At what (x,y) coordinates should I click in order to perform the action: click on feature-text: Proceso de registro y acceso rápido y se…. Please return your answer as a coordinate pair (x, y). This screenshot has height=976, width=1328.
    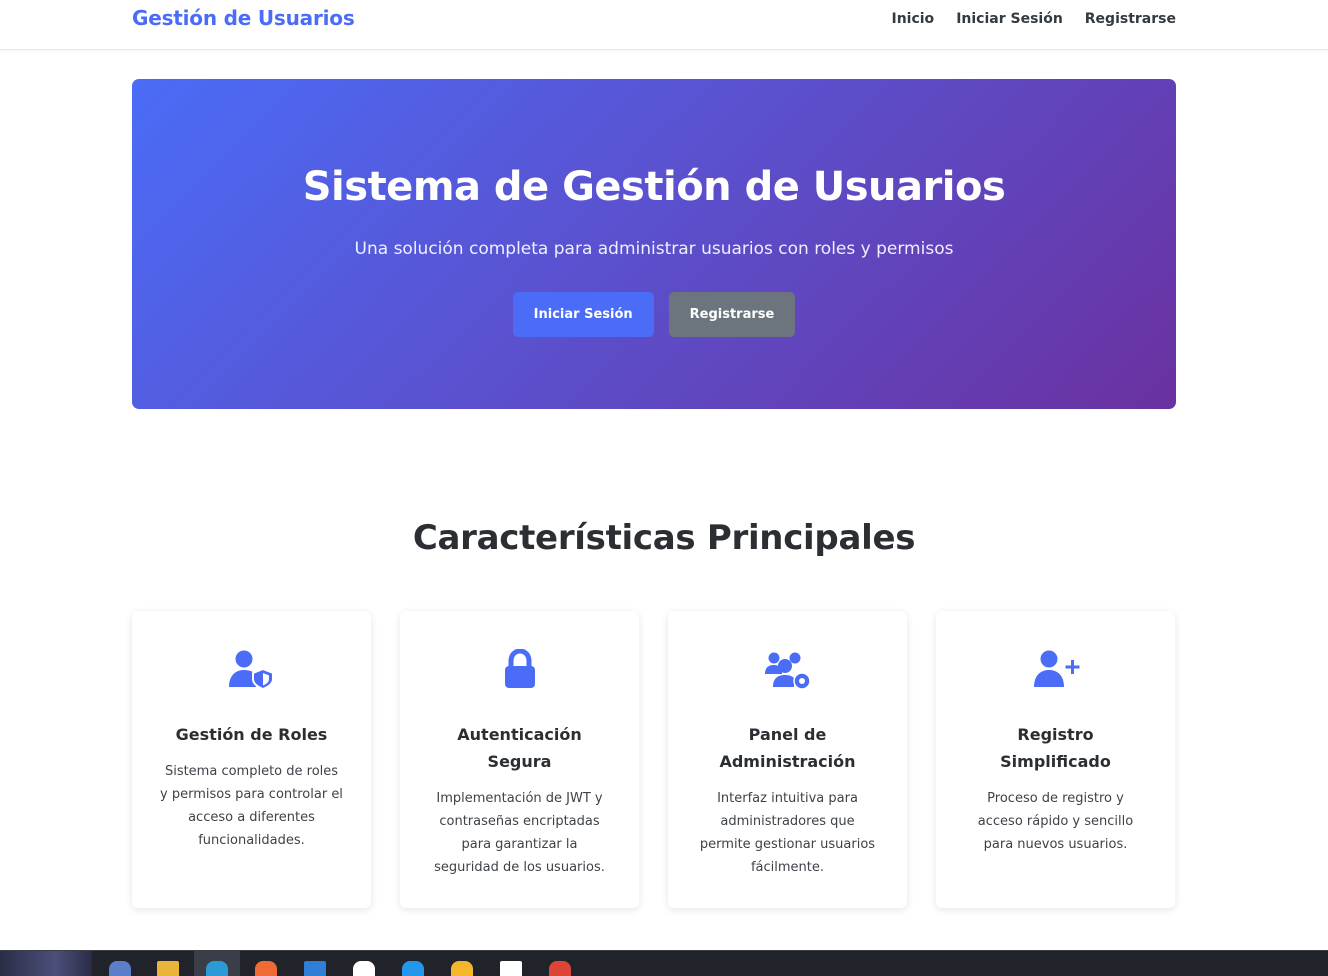
    Looking at the image, I should click on (1055, 821).